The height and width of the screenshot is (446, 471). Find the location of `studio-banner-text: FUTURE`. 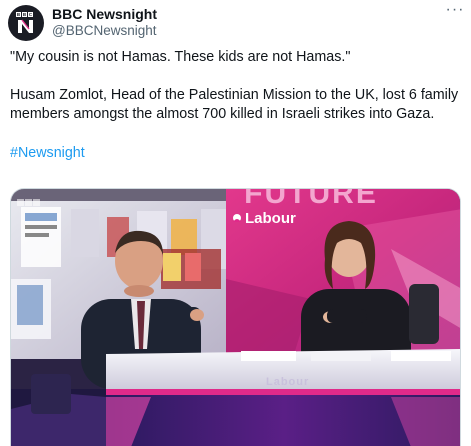

studio-banner-text: FUTURE is located at coordinates (311, 199).